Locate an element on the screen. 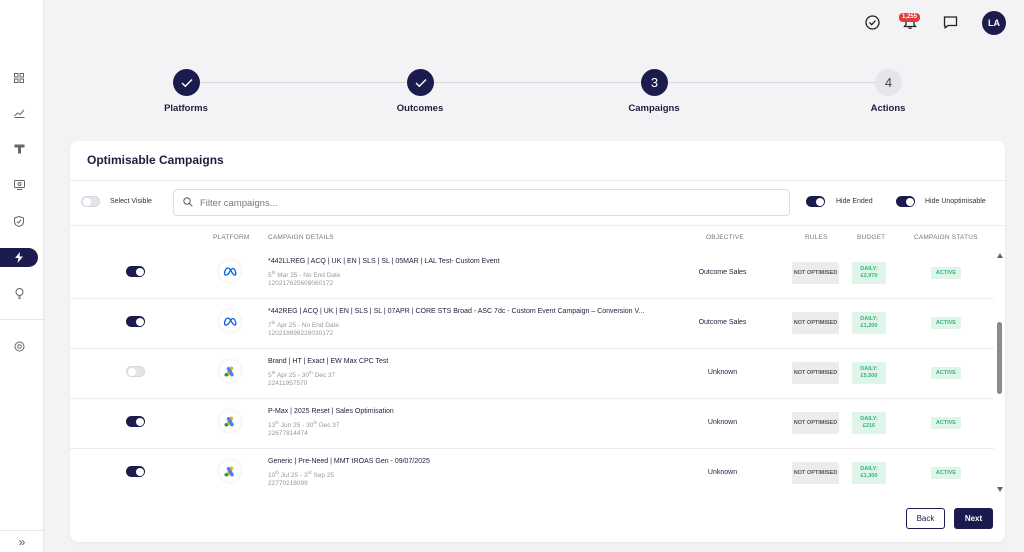 Image resolution: width=1024 pixels, height=552 pixels. next-button: Next is located at coordinates (973, 518).